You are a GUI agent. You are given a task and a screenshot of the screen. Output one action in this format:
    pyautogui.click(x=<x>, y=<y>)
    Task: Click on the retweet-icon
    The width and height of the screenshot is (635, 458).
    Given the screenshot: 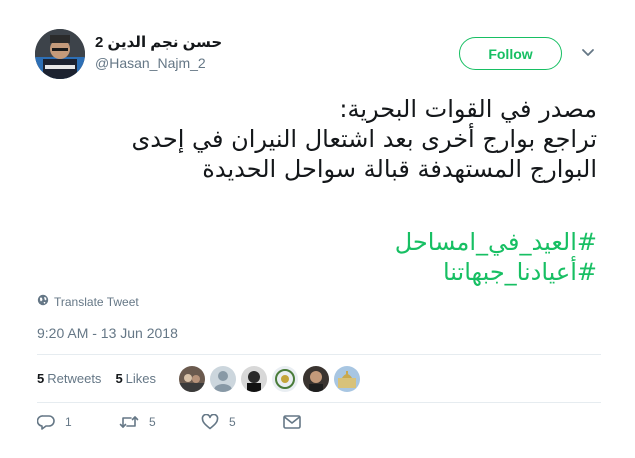 What is the action you would take?
    pyautogui.click(x=129, y=422)
    